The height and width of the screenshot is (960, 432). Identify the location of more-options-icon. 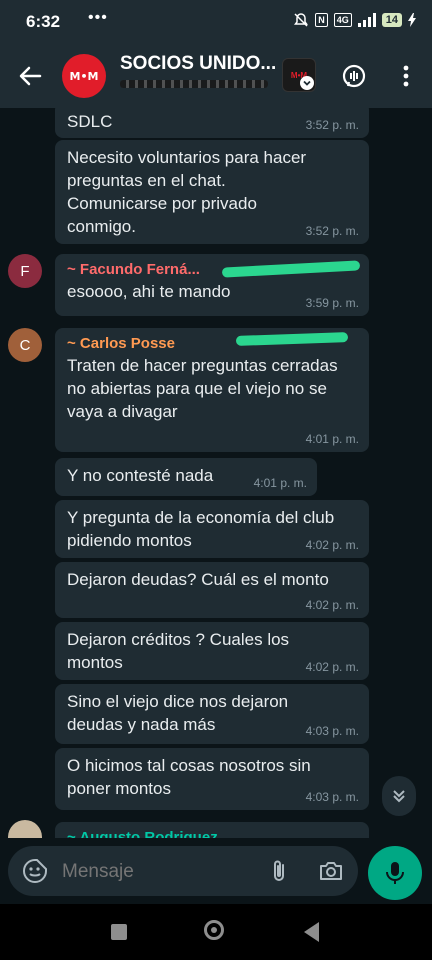
(406, 76).